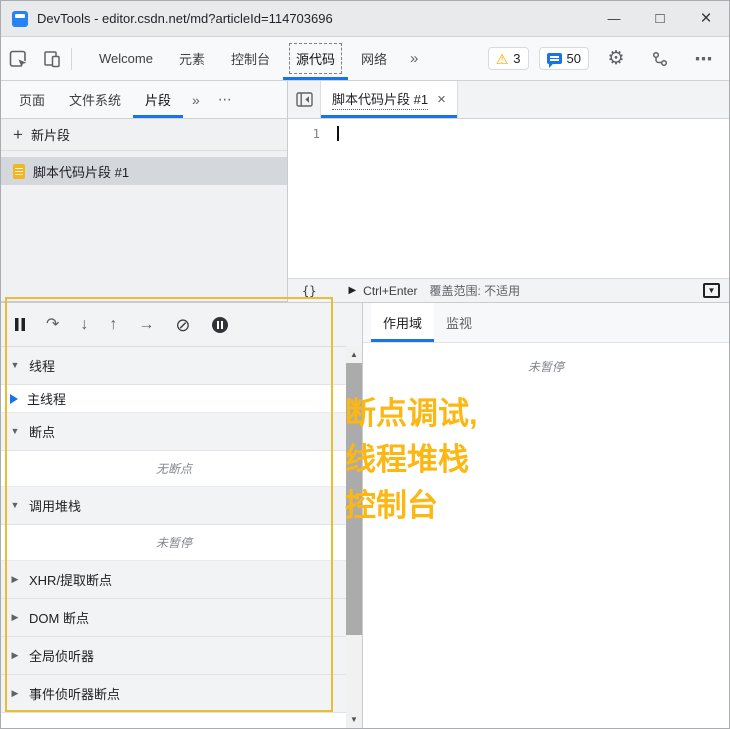 Image resolution: width=730 pixels, height=729 pixels. I want to click on tab-elements: 元素, so click(192, 58).